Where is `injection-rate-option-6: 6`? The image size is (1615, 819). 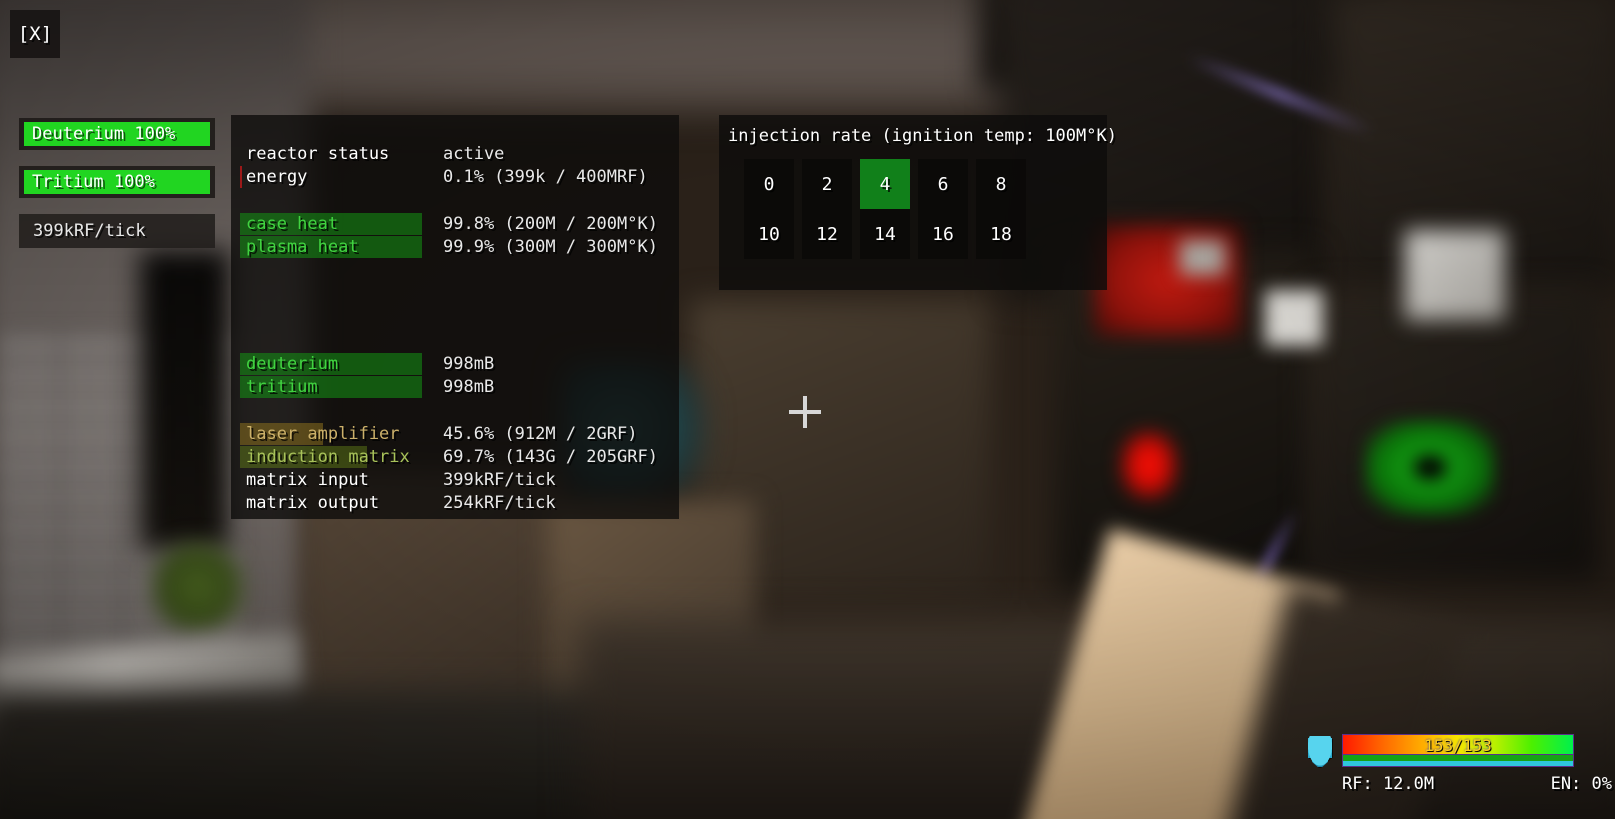 injection-rate-option-6: 6 is located at coordinates (943, 184).